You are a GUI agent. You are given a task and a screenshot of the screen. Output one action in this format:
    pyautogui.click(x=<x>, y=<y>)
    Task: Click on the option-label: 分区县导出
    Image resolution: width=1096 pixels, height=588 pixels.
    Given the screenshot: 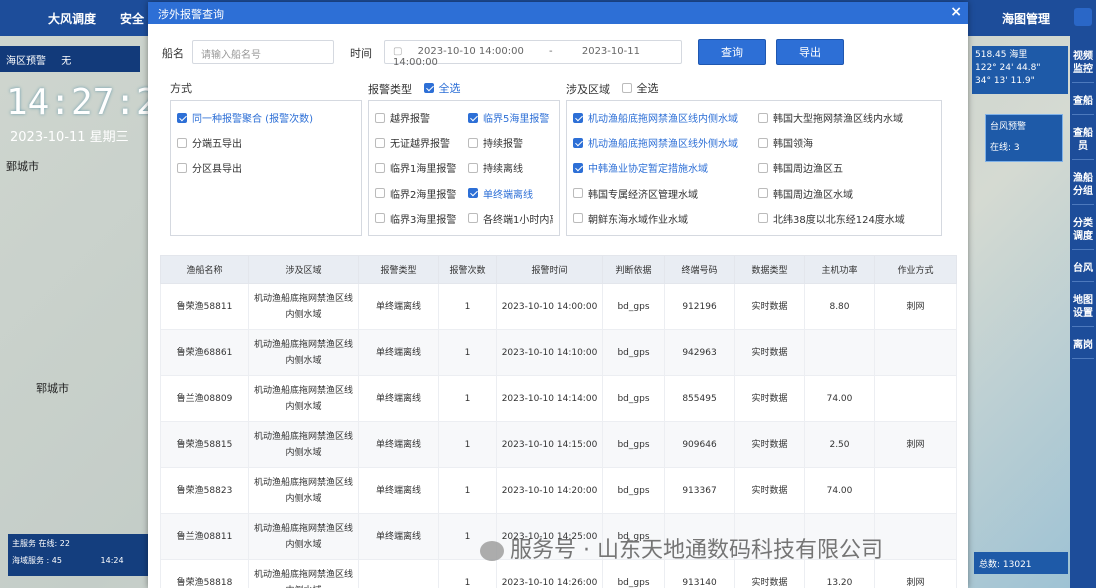 What is the action you would take?
    pyautogui.click(x=217, y=169)
    